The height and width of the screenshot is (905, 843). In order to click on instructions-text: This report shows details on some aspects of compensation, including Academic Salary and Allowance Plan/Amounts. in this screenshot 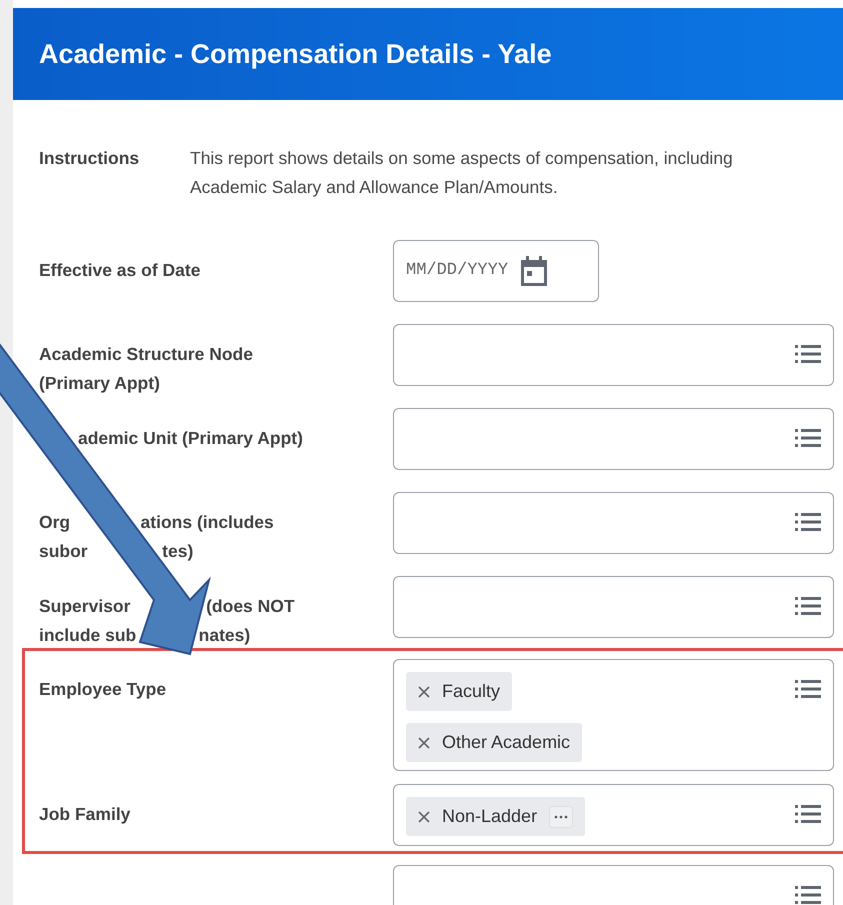, I will do `click(462, 173)`.